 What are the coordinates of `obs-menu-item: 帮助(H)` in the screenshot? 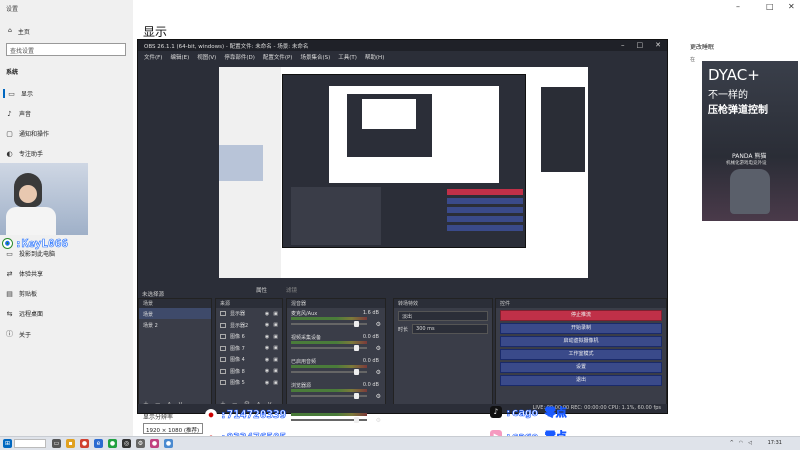 It's located at (374, 57).